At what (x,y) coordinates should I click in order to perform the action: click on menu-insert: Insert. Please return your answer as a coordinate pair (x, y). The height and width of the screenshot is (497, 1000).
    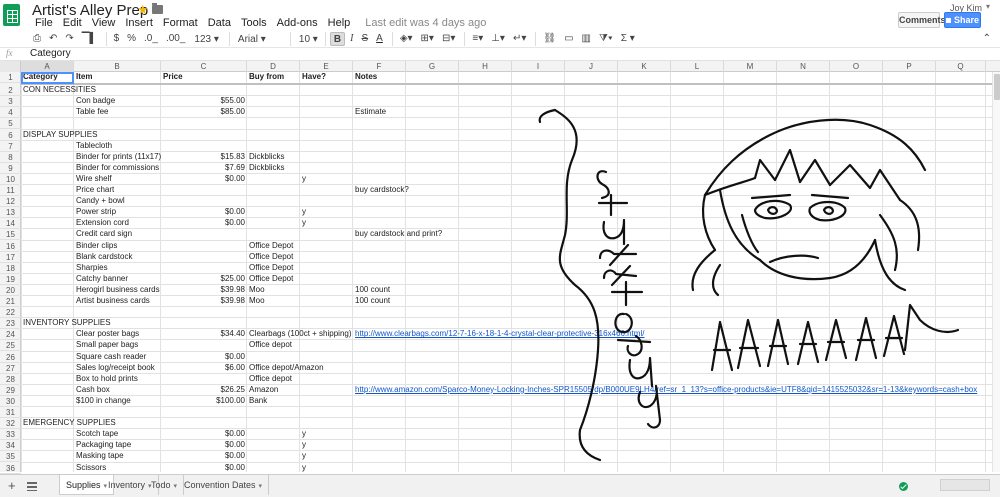
    Looking at the image, I should click on (139, 23).